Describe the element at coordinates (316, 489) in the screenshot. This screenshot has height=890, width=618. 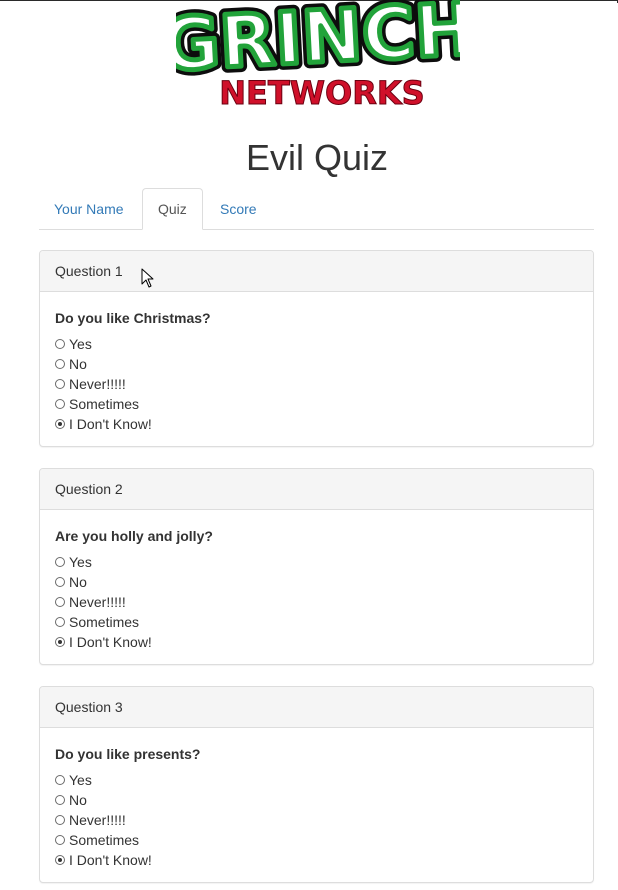
I see `question-2-heading: Question 2` at that location.